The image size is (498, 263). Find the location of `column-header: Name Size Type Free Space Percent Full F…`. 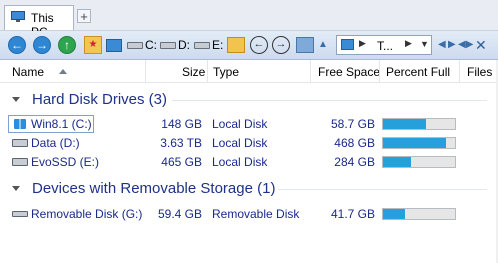

column-header: Name Size Type Free Space Percent Full F… is located at coordinates (249, 71).